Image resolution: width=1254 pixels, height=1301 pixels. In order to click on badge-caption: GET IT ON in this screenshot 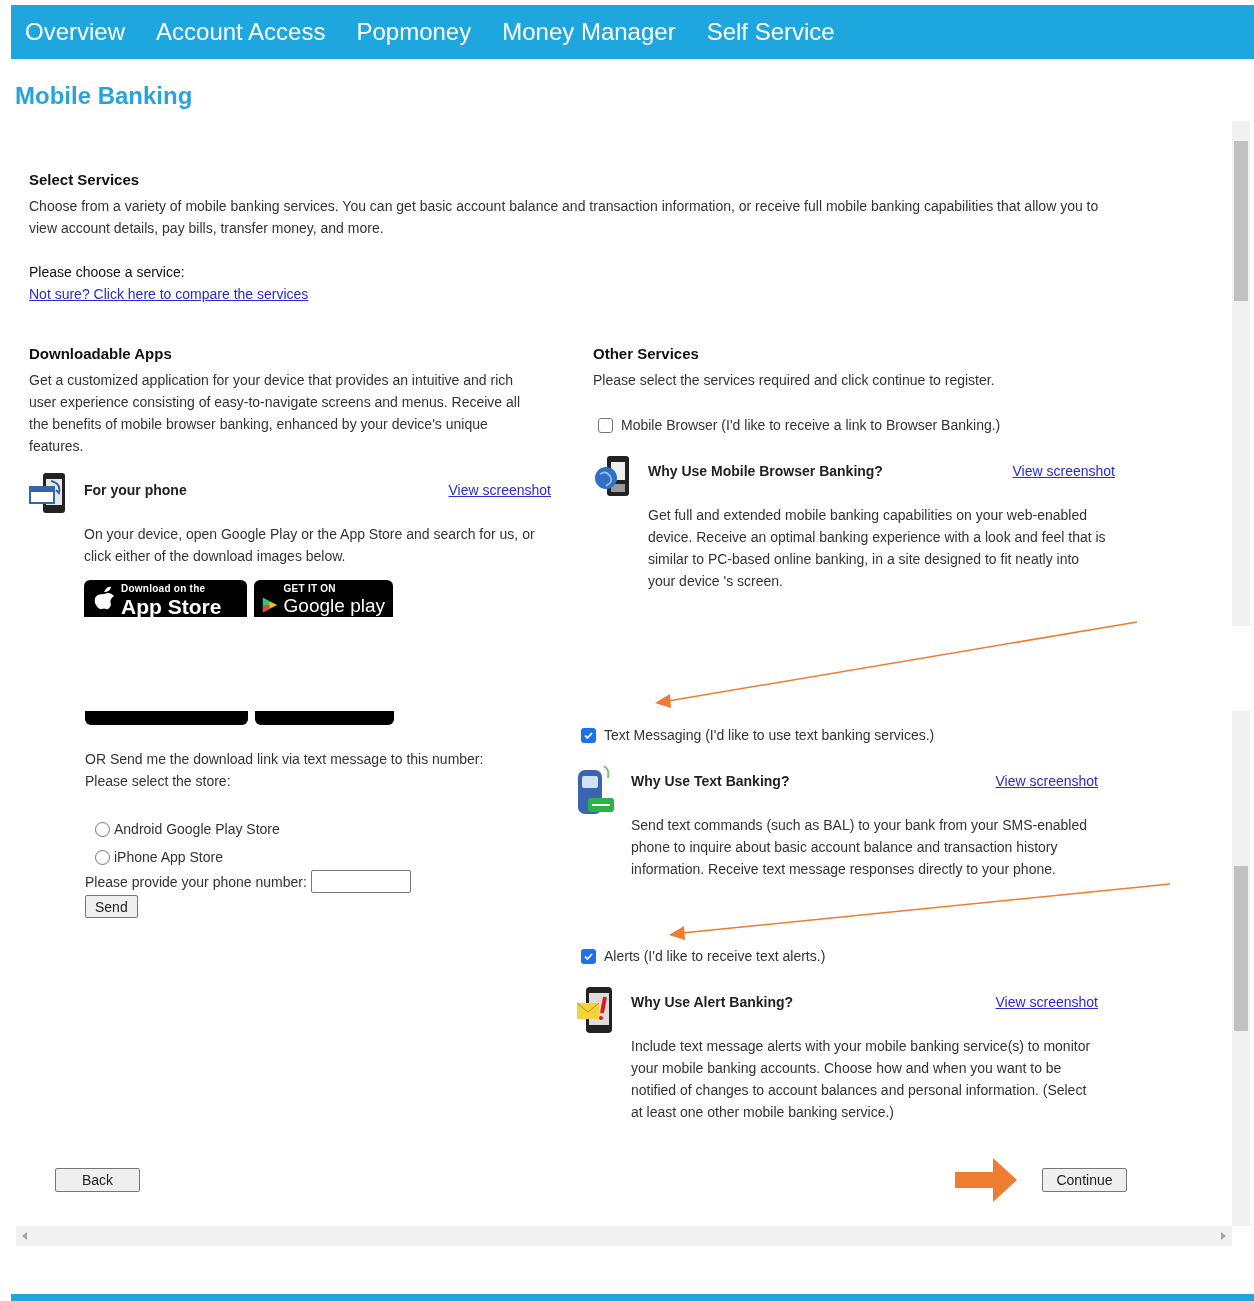, I will do `click(310, 589)`.